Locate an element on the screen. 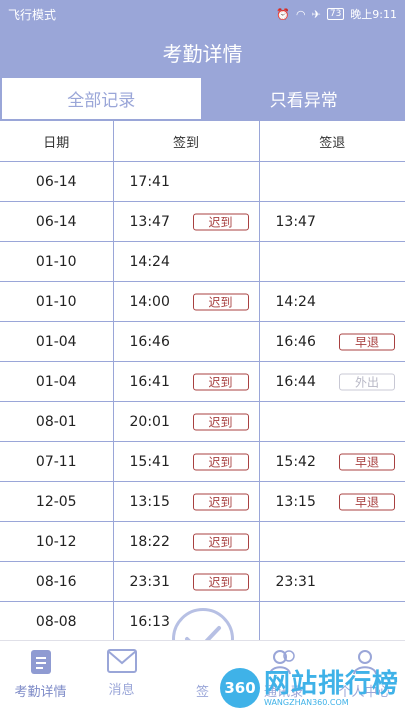  page-header: 考勤详情 is located at coordinates (202, 52).